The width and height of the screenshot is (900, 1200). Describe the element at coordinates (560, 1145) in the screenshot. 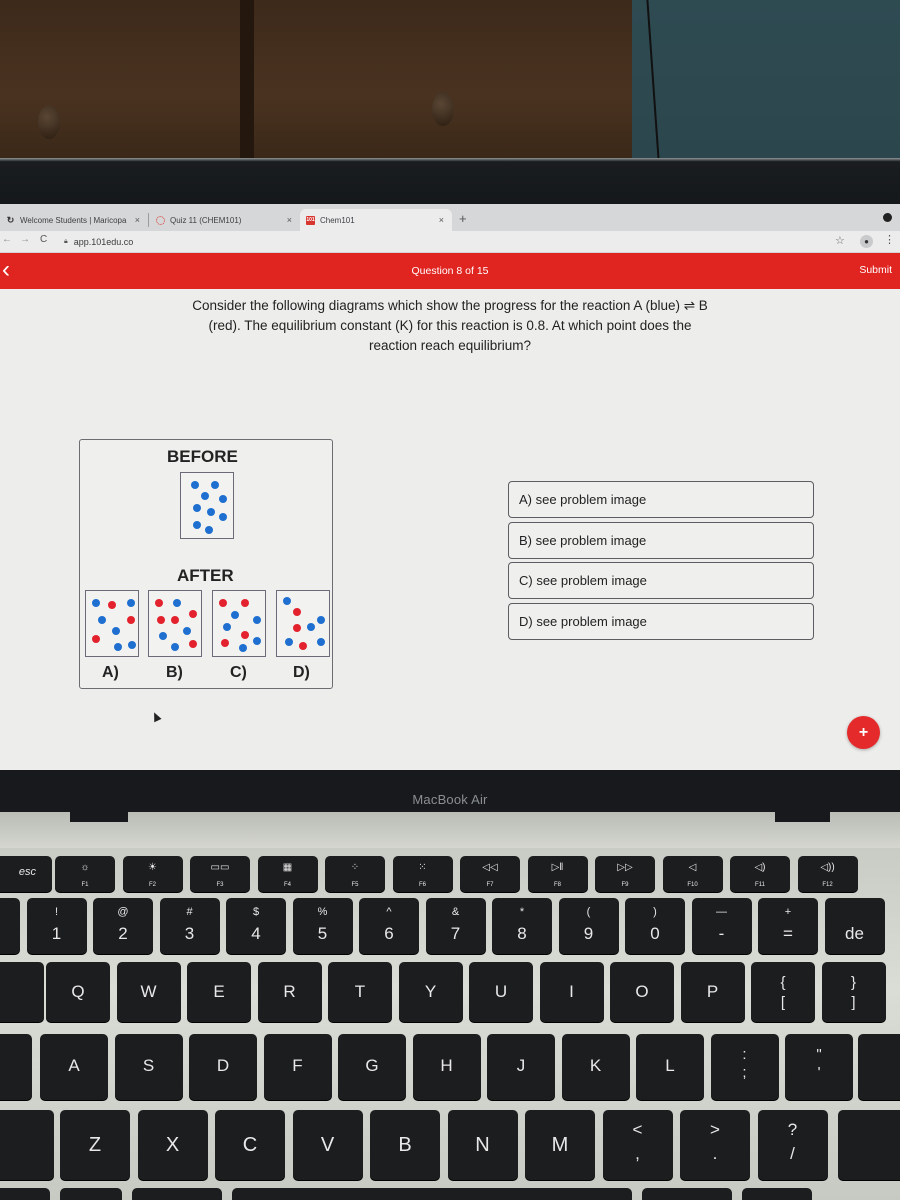

I see `key-M: M` at that location.